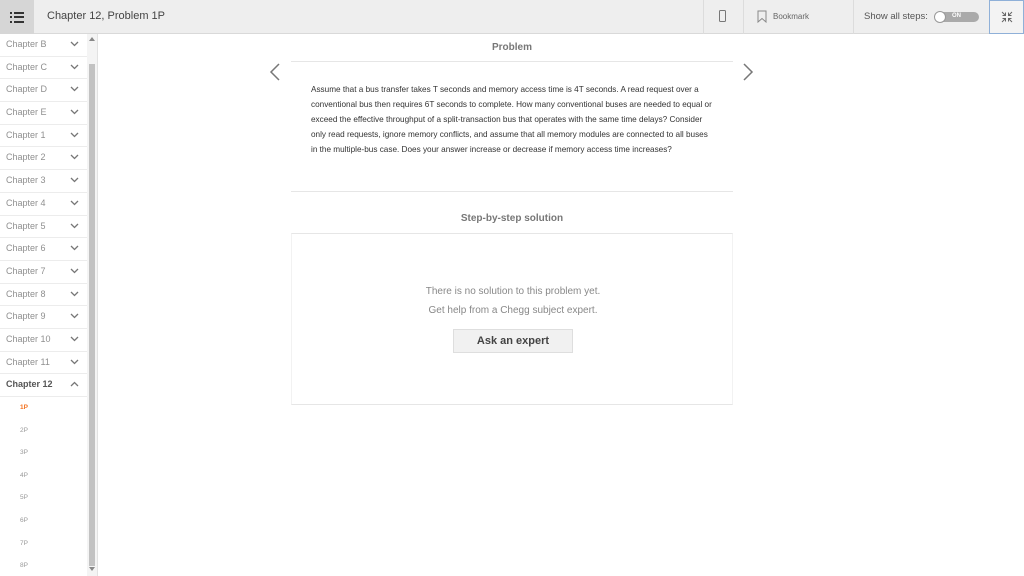 The width and height of the screenshot is (1024, 576). Describe the element at coordinates (26, 157) in the screenshot. I see `chapter-label: Chapter 2` at that location.